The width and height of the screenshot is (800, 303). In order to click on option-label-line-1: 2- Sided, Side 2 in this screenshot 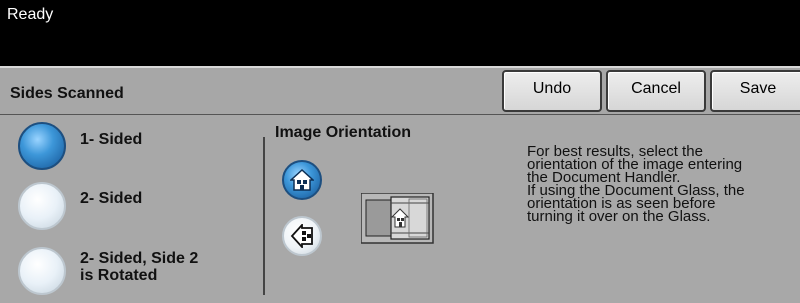, I will do `click(139, 258)`.